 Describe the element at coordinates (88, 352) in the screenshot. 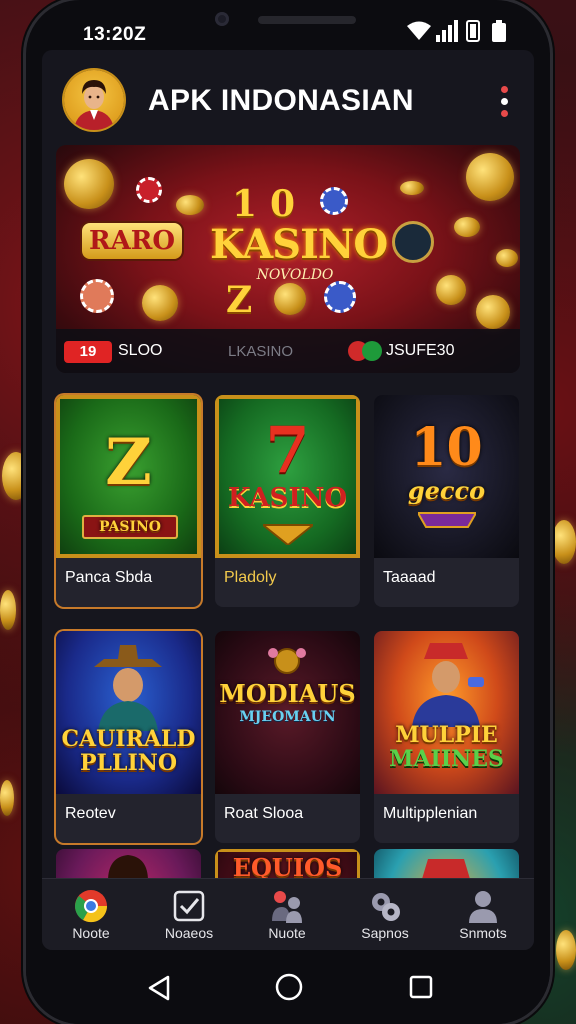

I see `banner-badge: 19` at that location.